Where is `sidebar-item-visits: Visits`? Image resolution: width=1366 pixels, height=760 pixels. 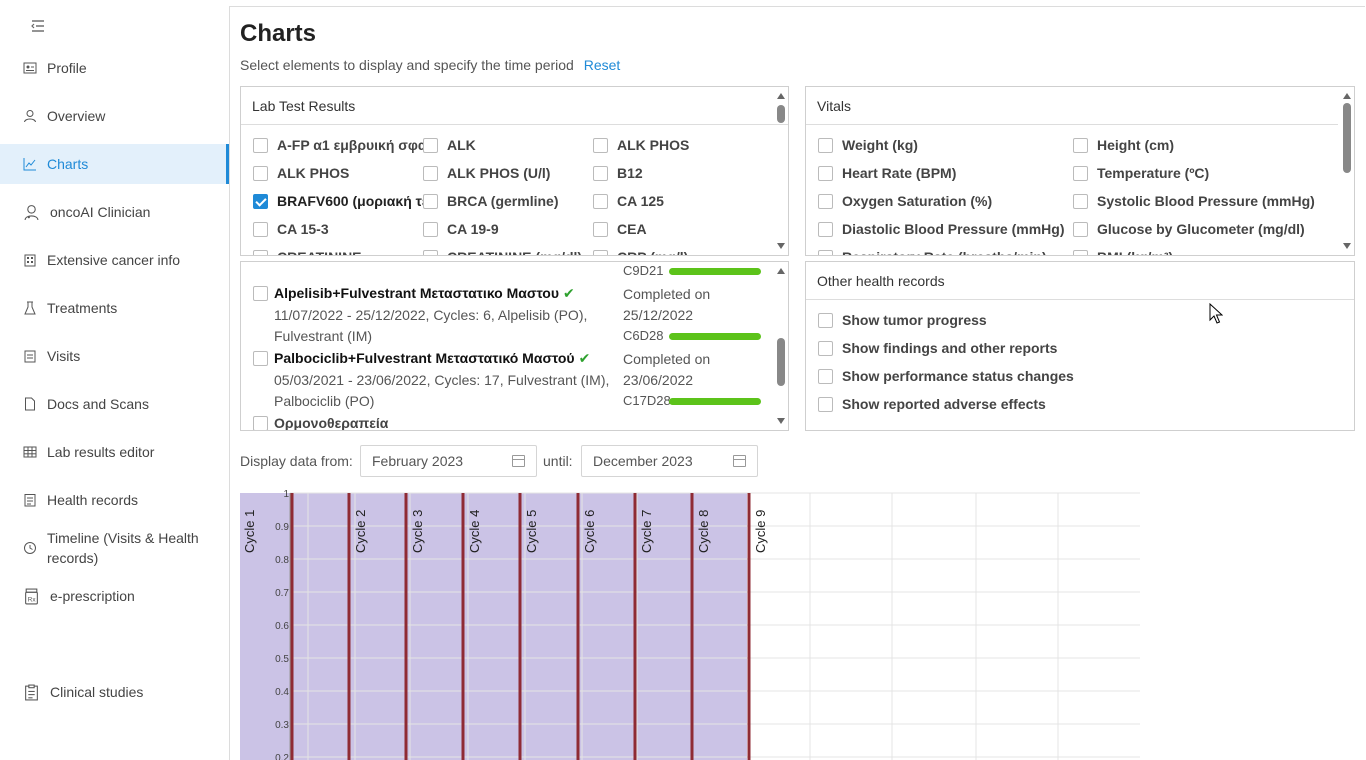 sidebar-item-visits: Visits is located at coordinates (114, 356).